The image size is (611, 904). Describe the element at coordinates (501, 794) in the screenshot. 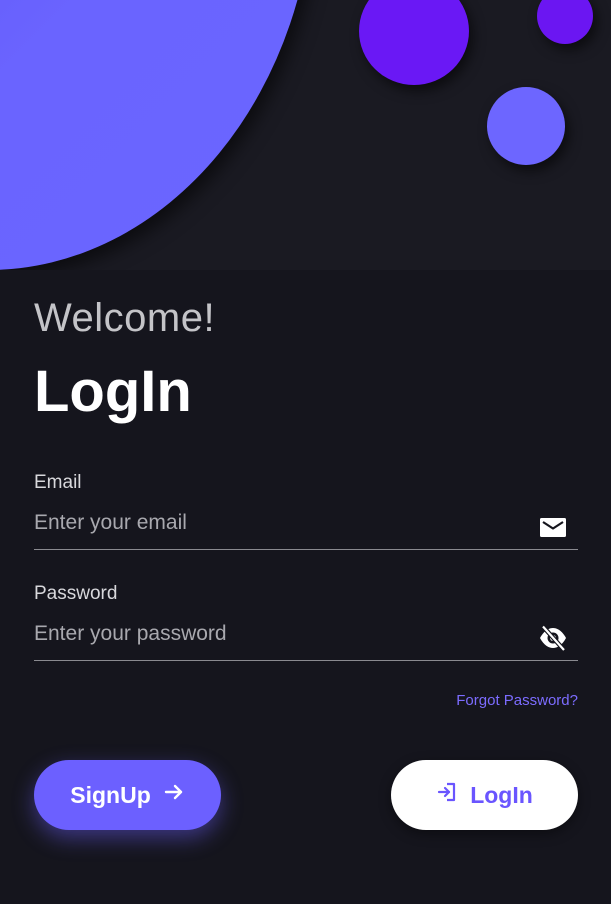

I see `login-button-label: LogIn` at that location.